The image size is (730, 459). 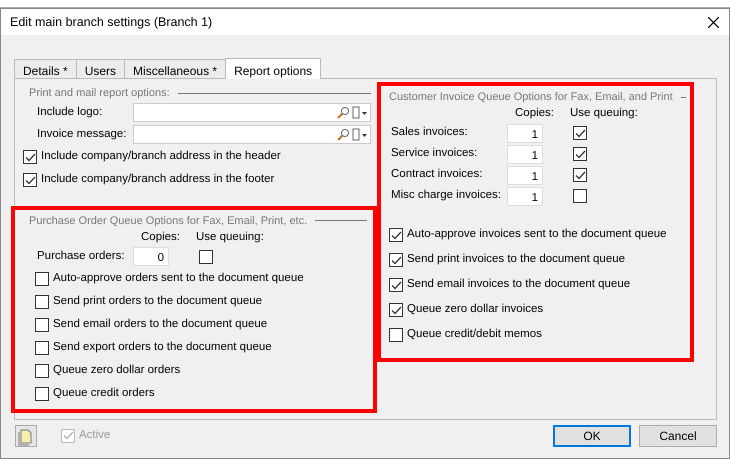 What do you see at coordinates (474, 334) in the screenshot?
I see `checkbox-label: Queue credit/debit memos` at bounding box center [474, 334].